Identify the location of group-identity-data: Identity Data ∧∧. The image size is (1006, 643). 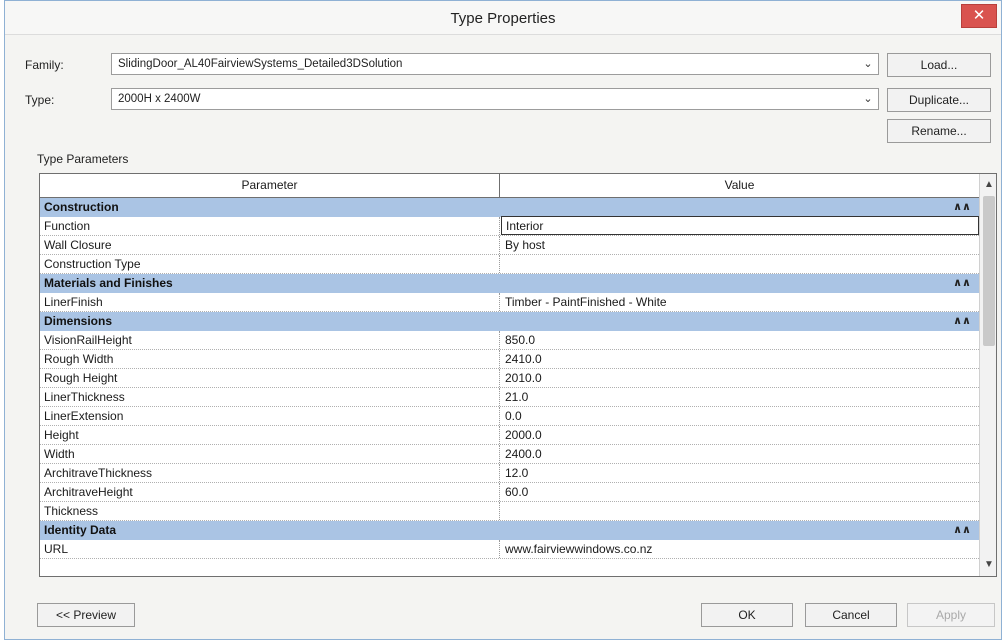
(509, 530).